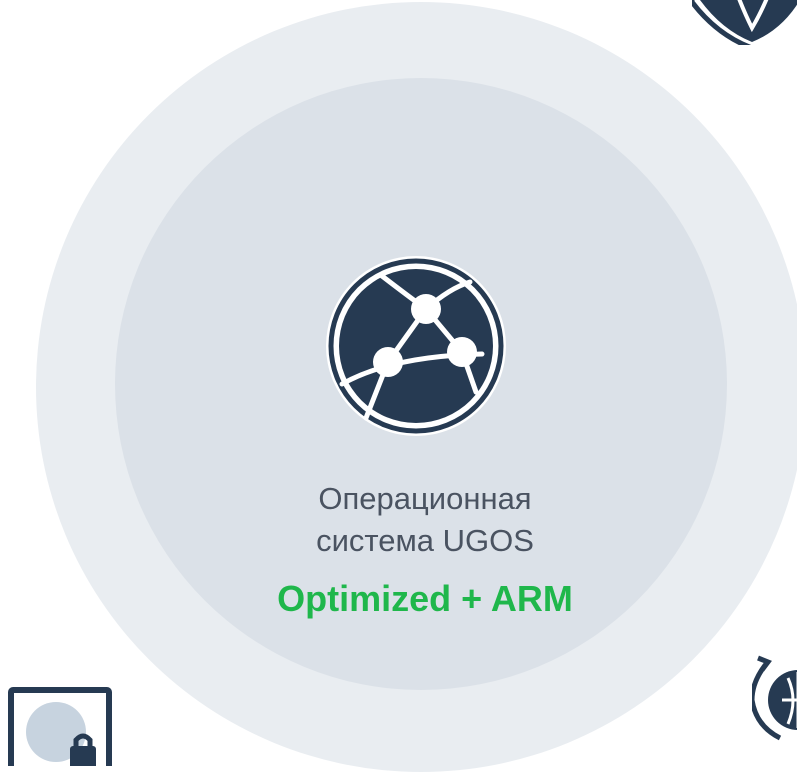 The image size is (797, 772). What do you see at coordinates (425, 540) in the screenshot?
I see `title-line-2: система UGOS` at bounding box center [425, 540].